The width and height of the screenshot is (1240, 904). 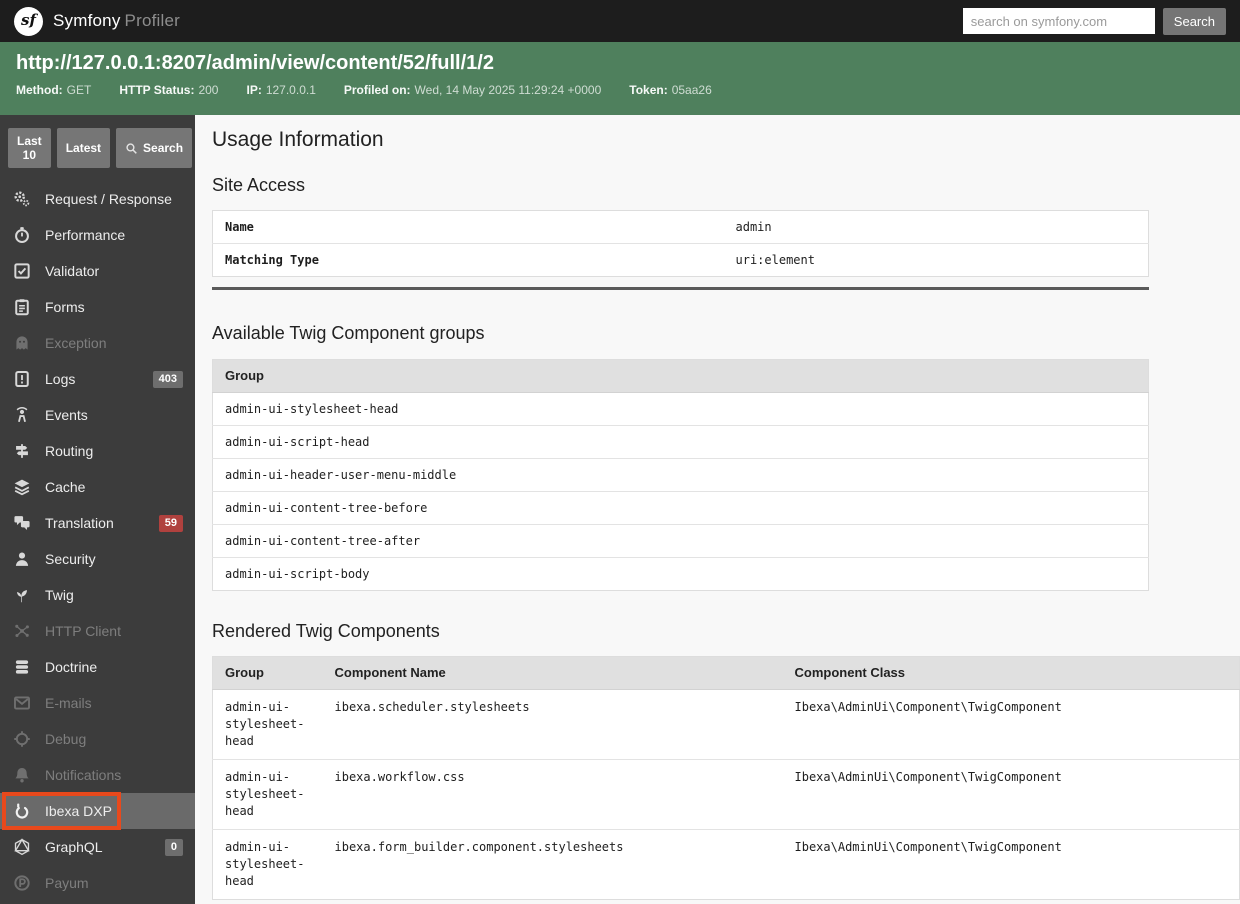 I want to click on sidebar-item-label: Debug, so click(x=66, y=739).